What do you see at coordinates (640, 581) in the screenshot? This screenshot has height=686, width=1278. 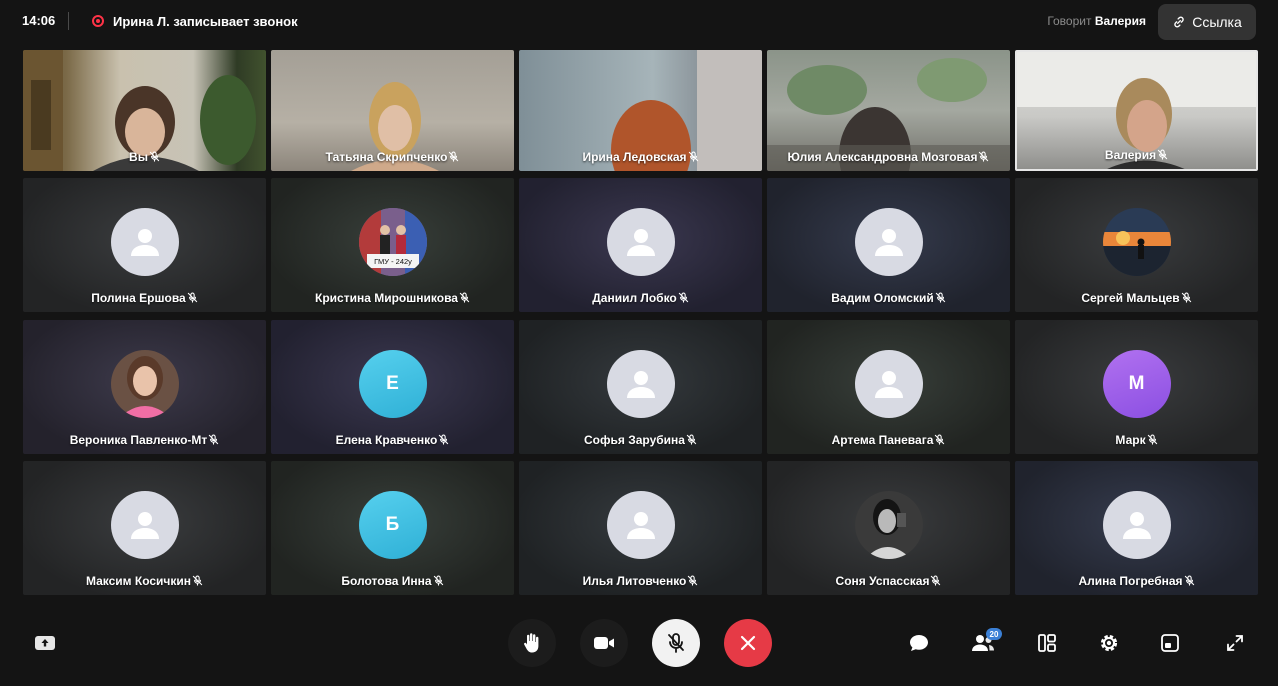 I see `participant-name: Илья Литовченко` at bounding box center [640, 581].